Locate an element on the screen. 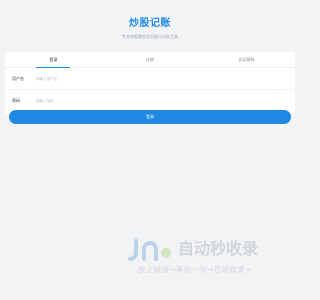  username-row: 用户名 is located at coordinates (150, 79).